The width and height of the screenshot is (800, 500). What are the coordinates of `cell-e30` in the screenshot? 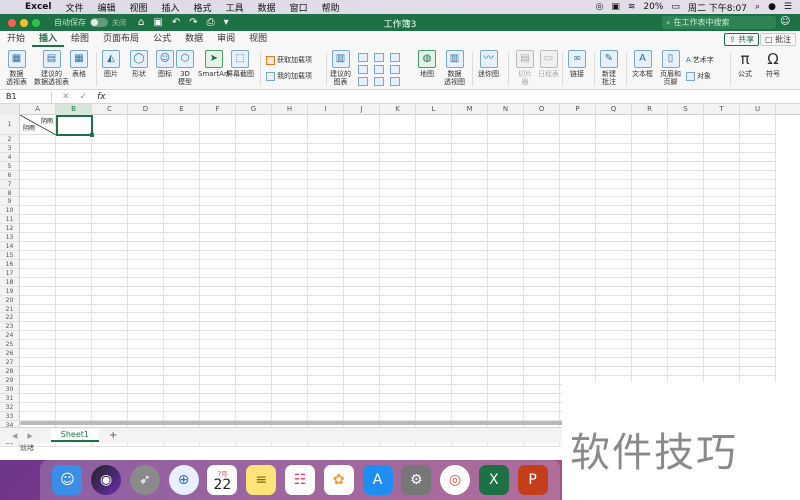 It's located at (182, 389).